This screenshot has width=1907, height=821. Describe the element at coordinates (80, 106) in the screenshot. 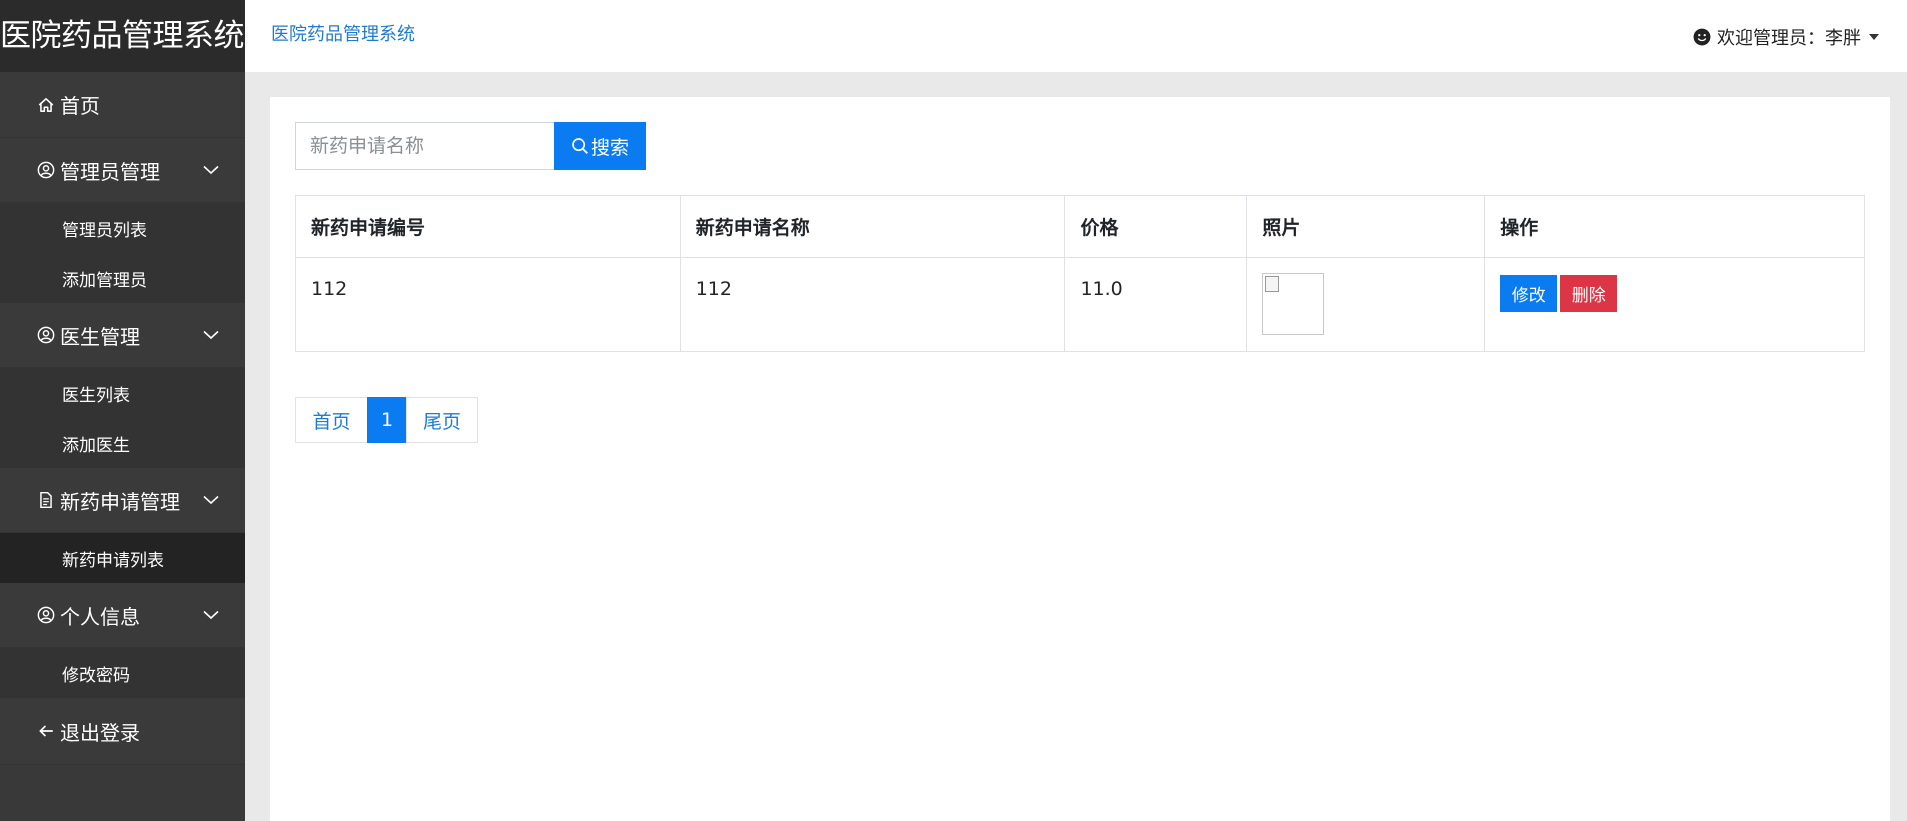

I see `sidebar-item-label: 首页` at that location.